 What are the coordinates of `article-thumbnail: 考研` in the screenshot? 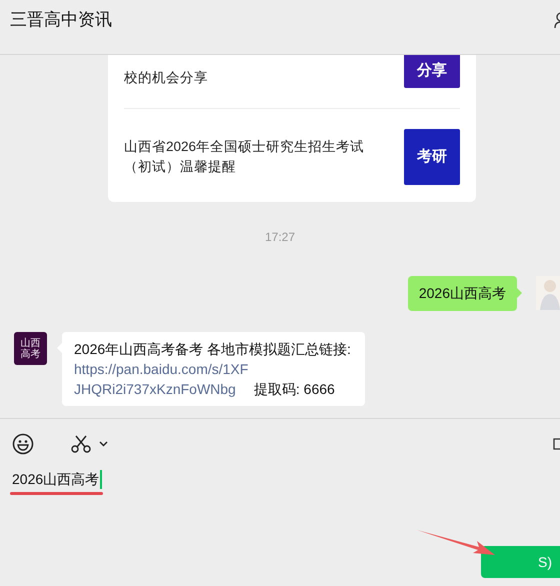 It's located at (432, 157).